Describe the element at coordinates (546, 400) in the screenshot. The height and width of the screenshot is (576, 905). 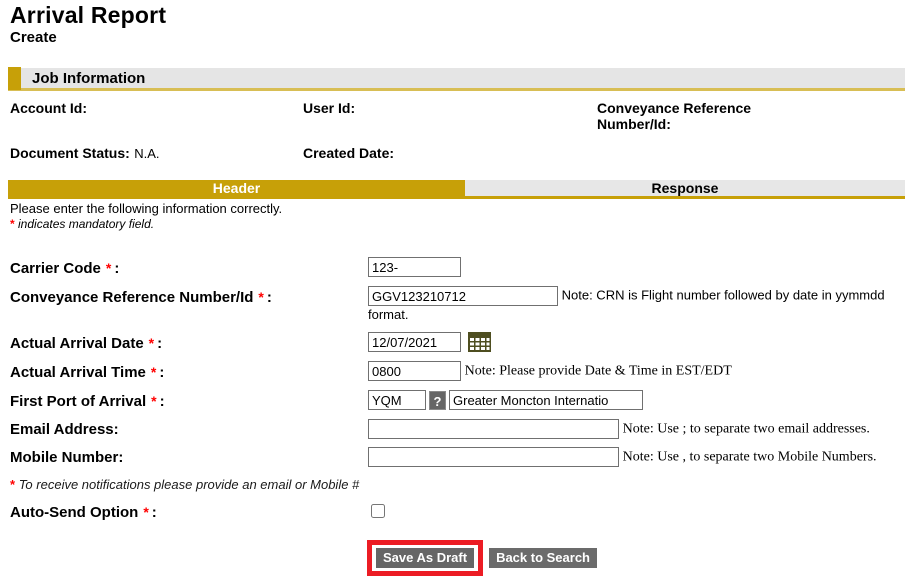
I see `first-port-name-input` at that location.